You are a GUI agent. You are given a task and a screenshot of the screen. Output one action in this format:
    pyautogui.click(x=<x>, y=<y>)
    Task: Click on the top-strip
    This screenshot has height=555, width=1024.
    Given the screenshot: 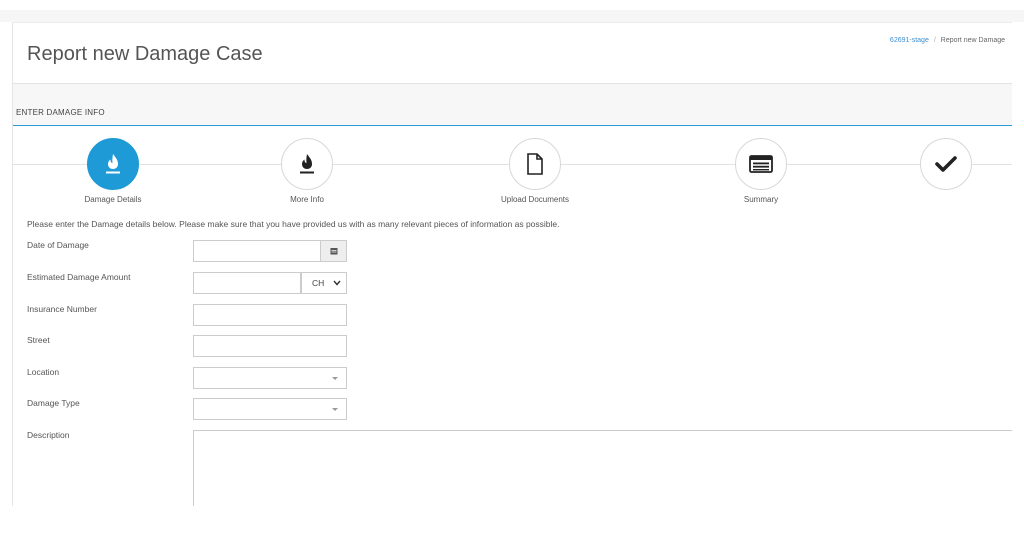 What is the action you would take?
    pyautogui.click(x=512, y=16)
    